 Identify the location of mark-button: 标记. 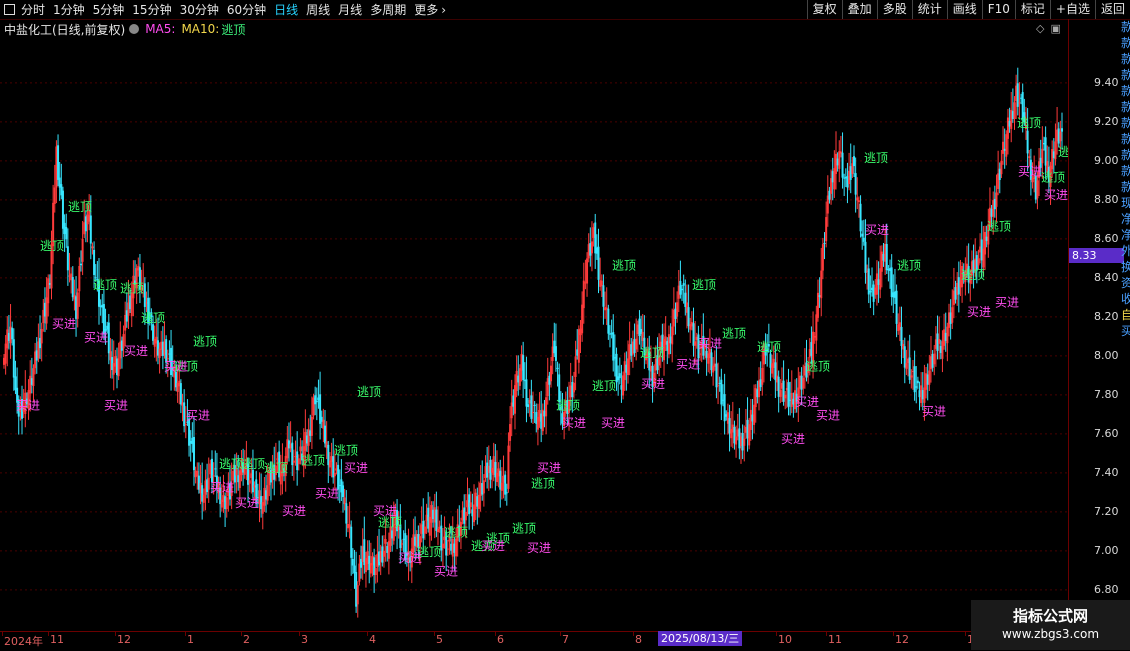
(1032, 9).